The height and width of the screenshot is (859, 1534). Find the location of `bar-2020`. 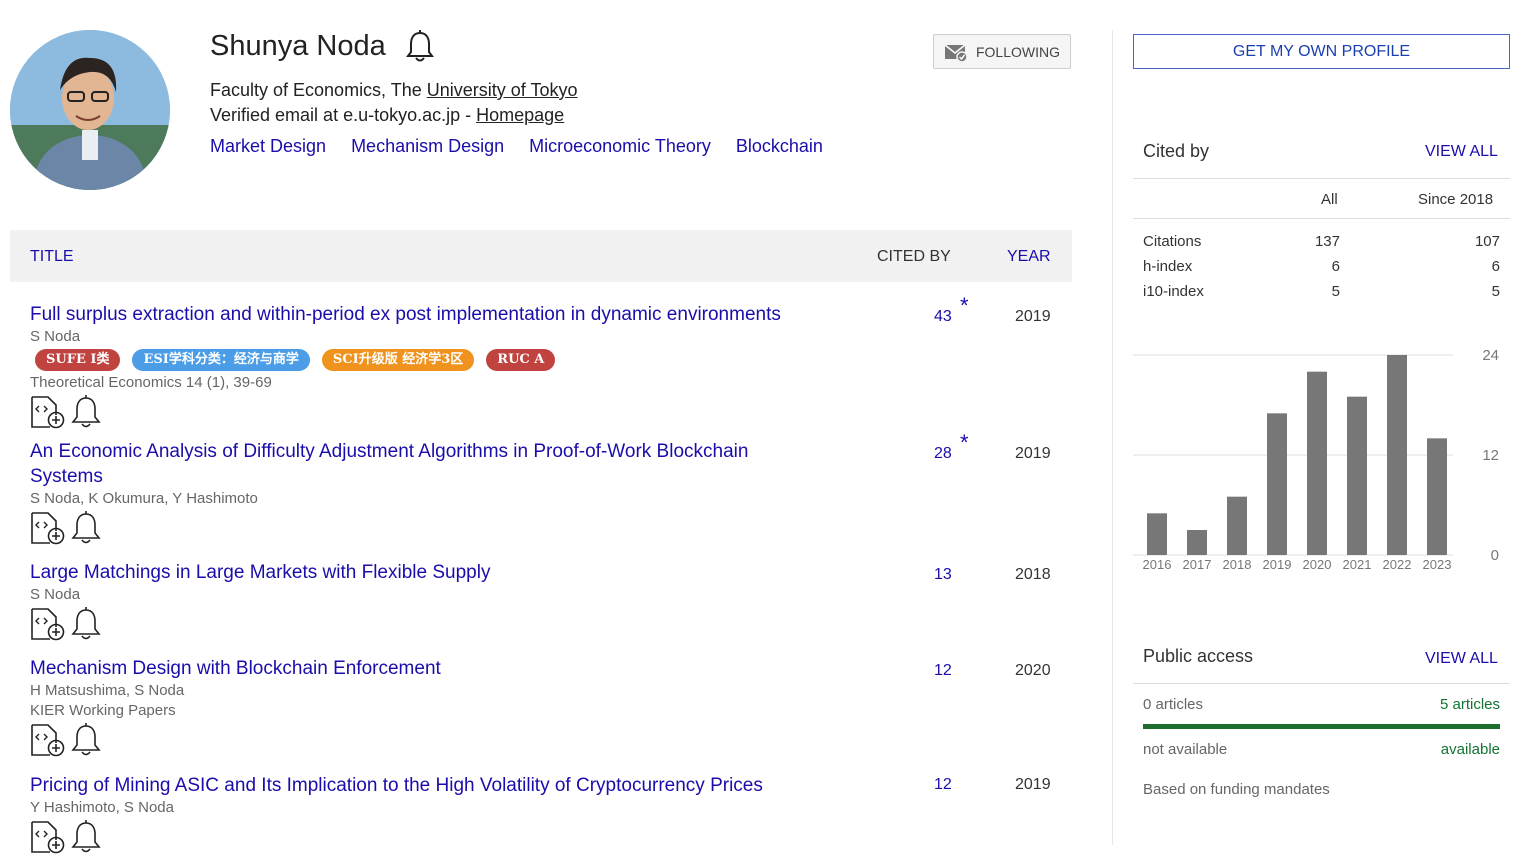

bar-2020 is located at coordinates (1317, 463).